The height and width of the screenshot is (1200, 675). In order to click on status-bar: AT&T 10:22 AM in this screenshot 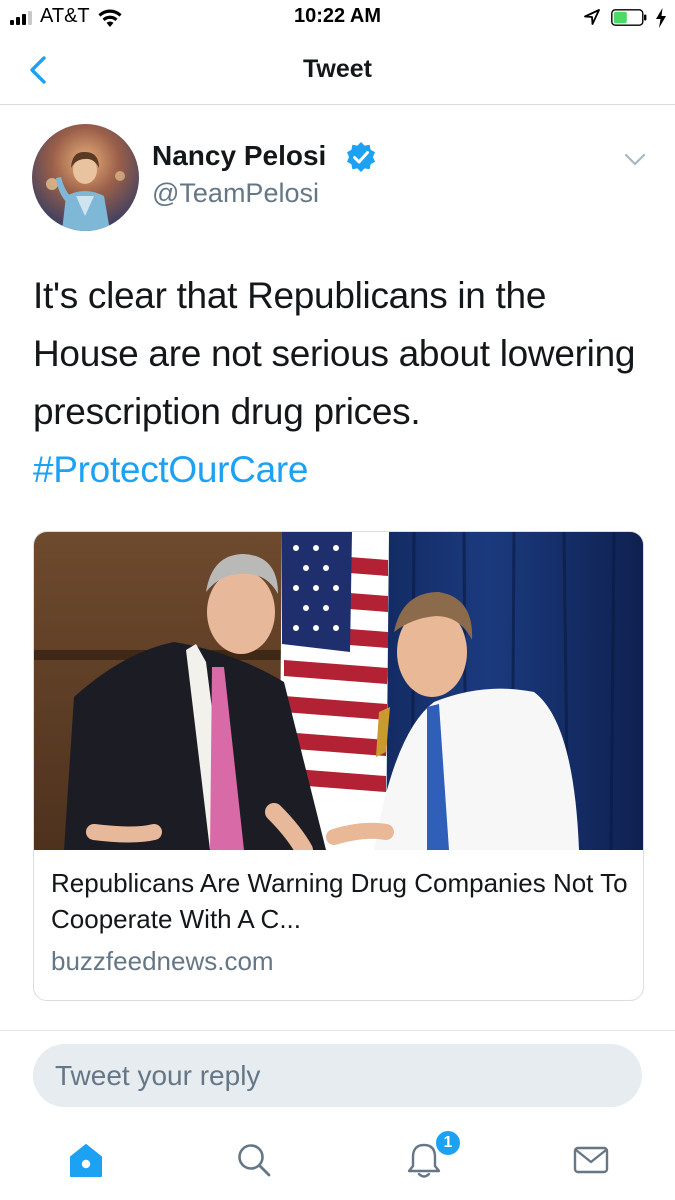, I will do `click(337, 18)`.